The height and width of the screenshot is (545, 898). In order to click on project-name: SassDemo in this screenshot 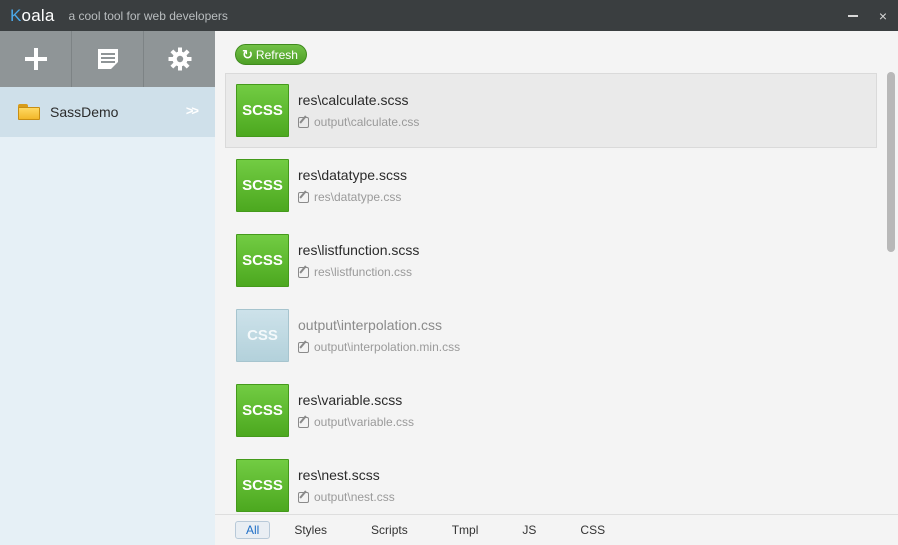, I will do `click(84, 112)`.